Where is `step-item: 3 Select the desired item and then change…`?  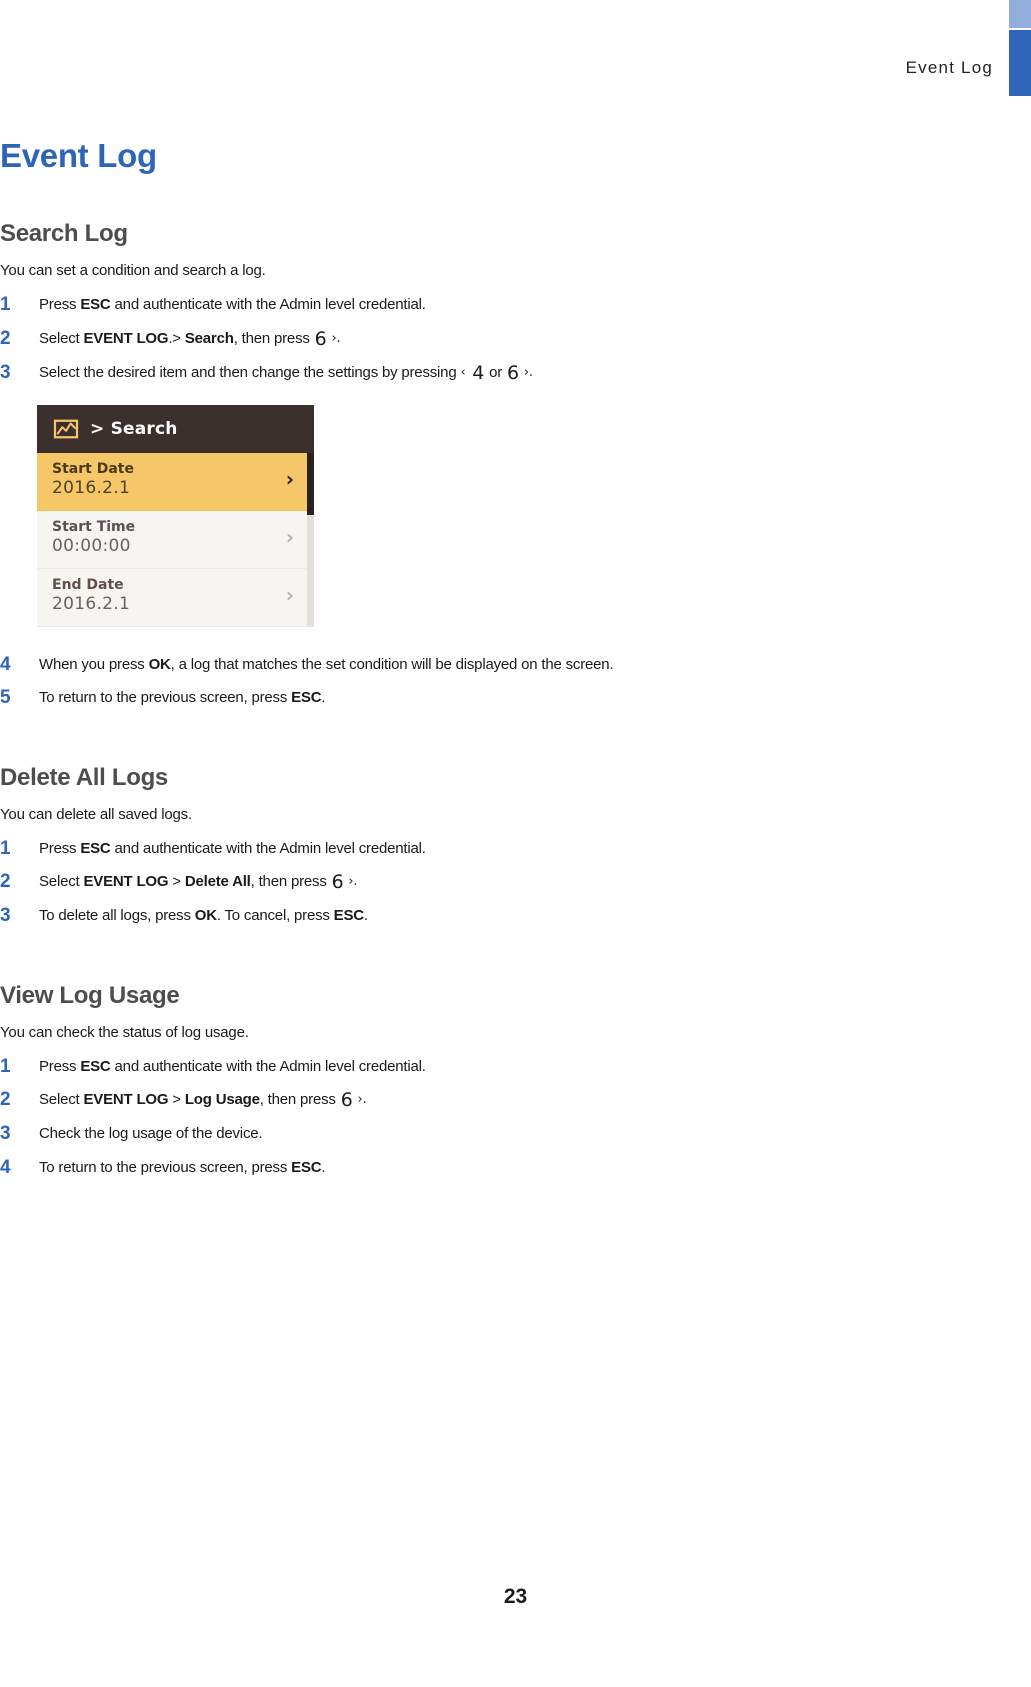 step-item: 3 Select the desired item and then change… is located at coordinates (480, 372).